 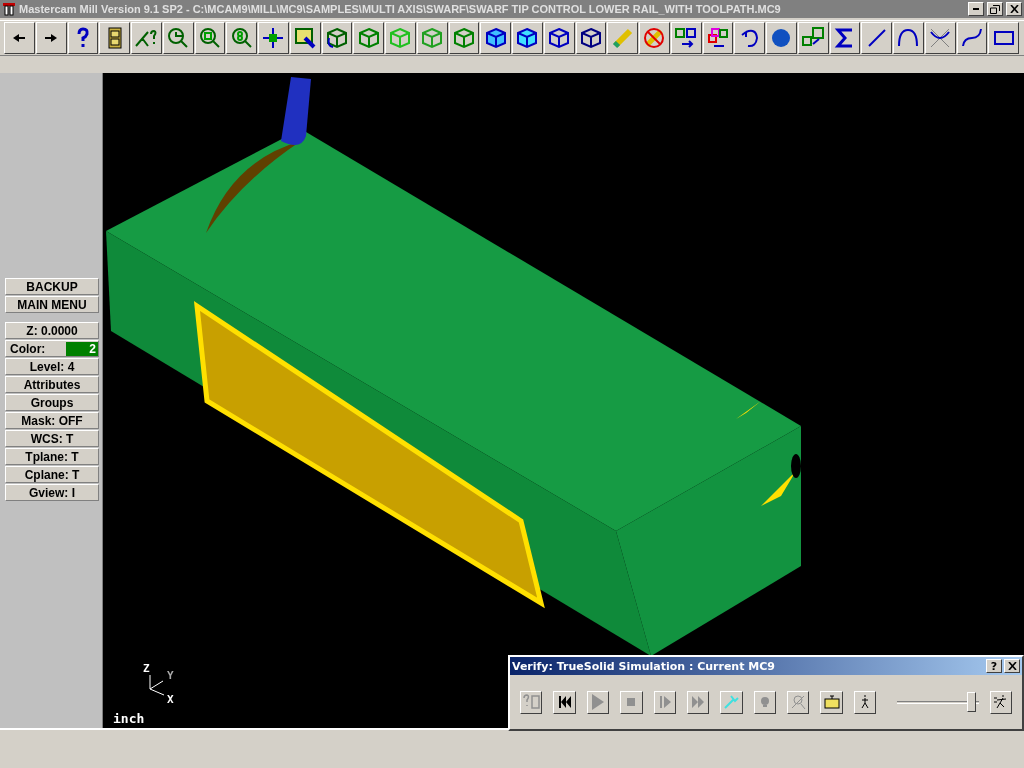 I want to click on units-label: inch, so click(x=129, y=718).